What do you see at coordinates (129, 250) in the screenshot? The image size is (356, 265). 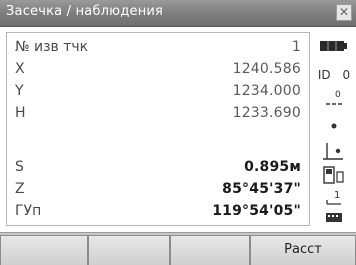 I see `softkey-f2` at bounding box center [129, 250].